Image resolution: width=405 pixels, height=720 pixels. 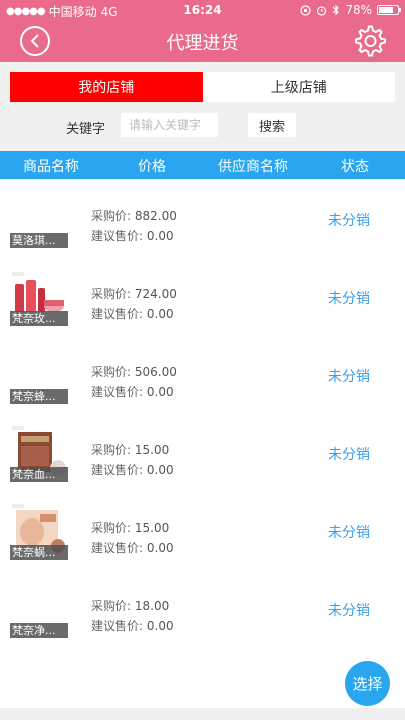 I want to click on purchase-price: 采购价: 724.00, so click(x=134, y=293).